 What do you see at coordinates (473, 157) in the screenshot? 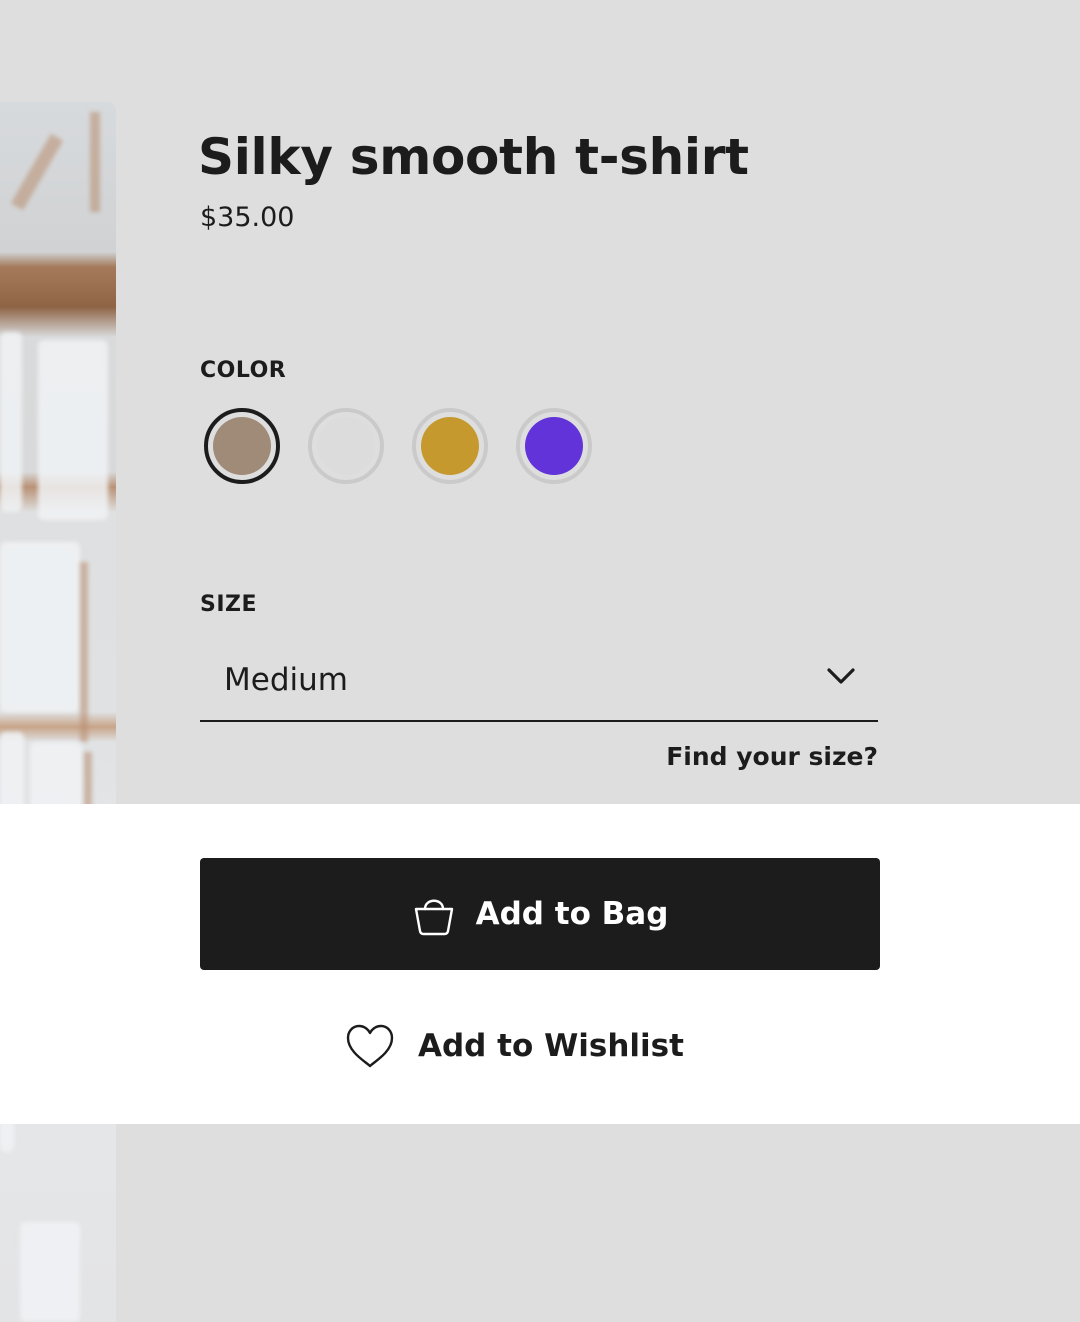
I see `product-title: Silky smooth t-shirt` at bounding box center [473, 157].